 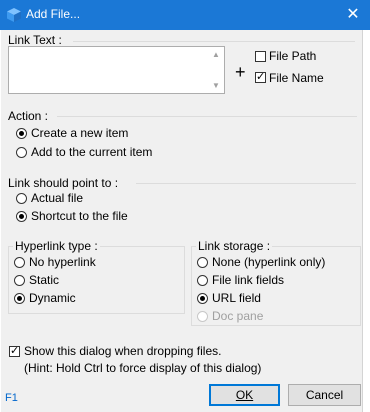 I want to click on storage-doc-pane-radio, so click(x=202, y=316).